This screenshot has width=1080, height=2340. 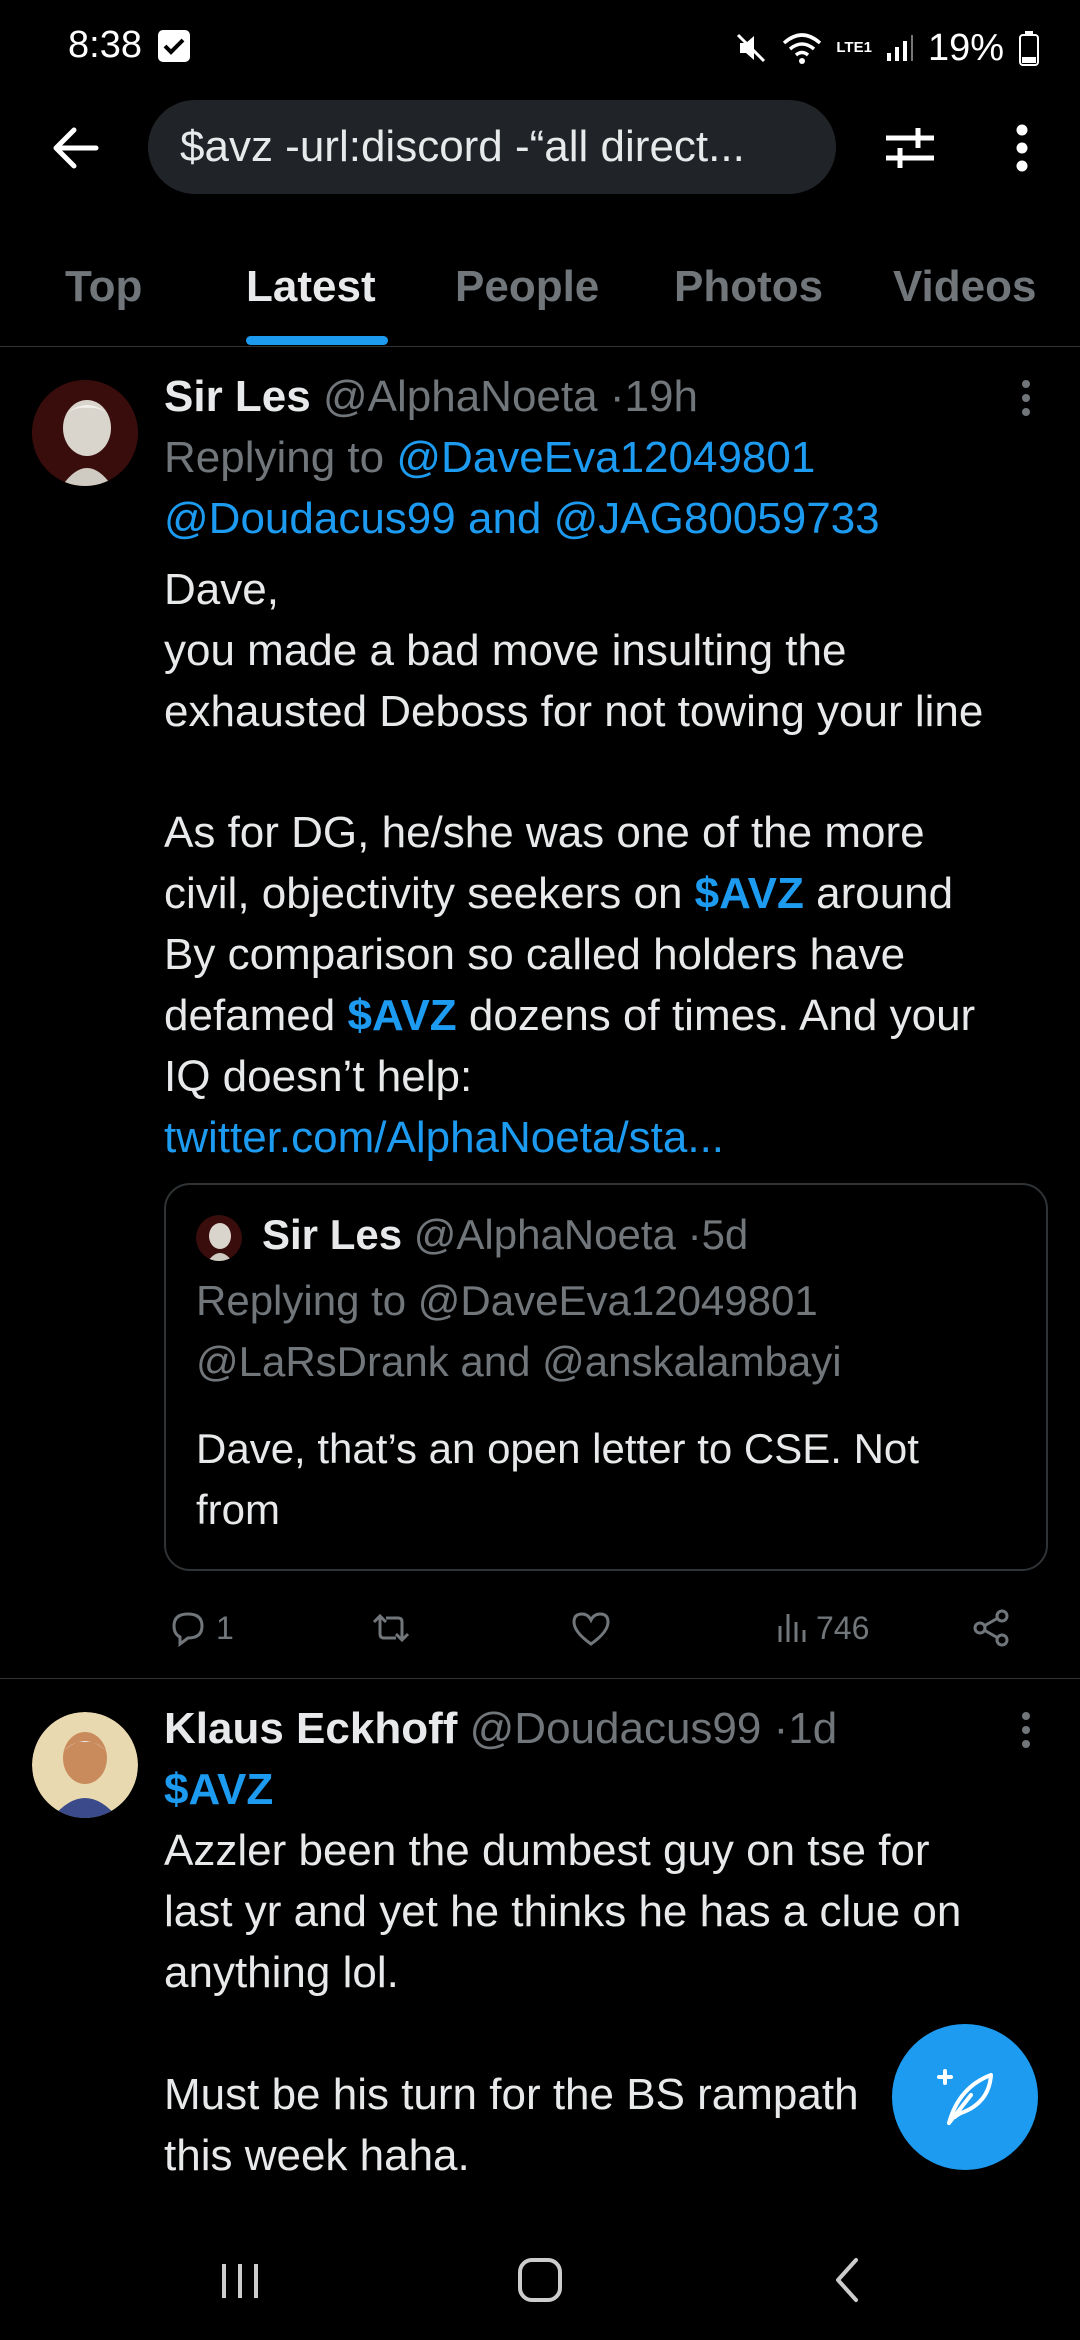 What do you see at coordinates (511, 2094) in the screenshot?
I see `tweet-text-line: Must be his turn for the BS rampath` at bounding box center [511, 2094].